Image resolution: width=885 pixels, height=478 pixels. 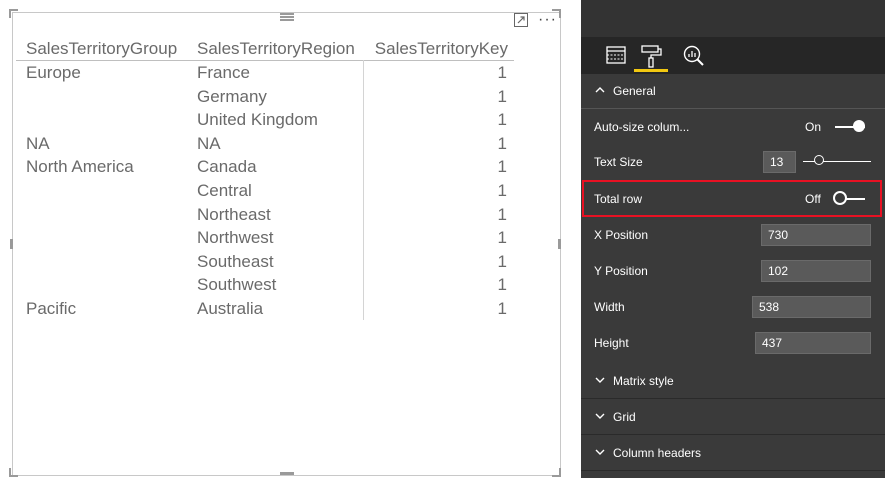 What do you see at coordinates (733, 343) in the screenshot?
I see `height-row: Height 437` at bounding box center [733, 343].